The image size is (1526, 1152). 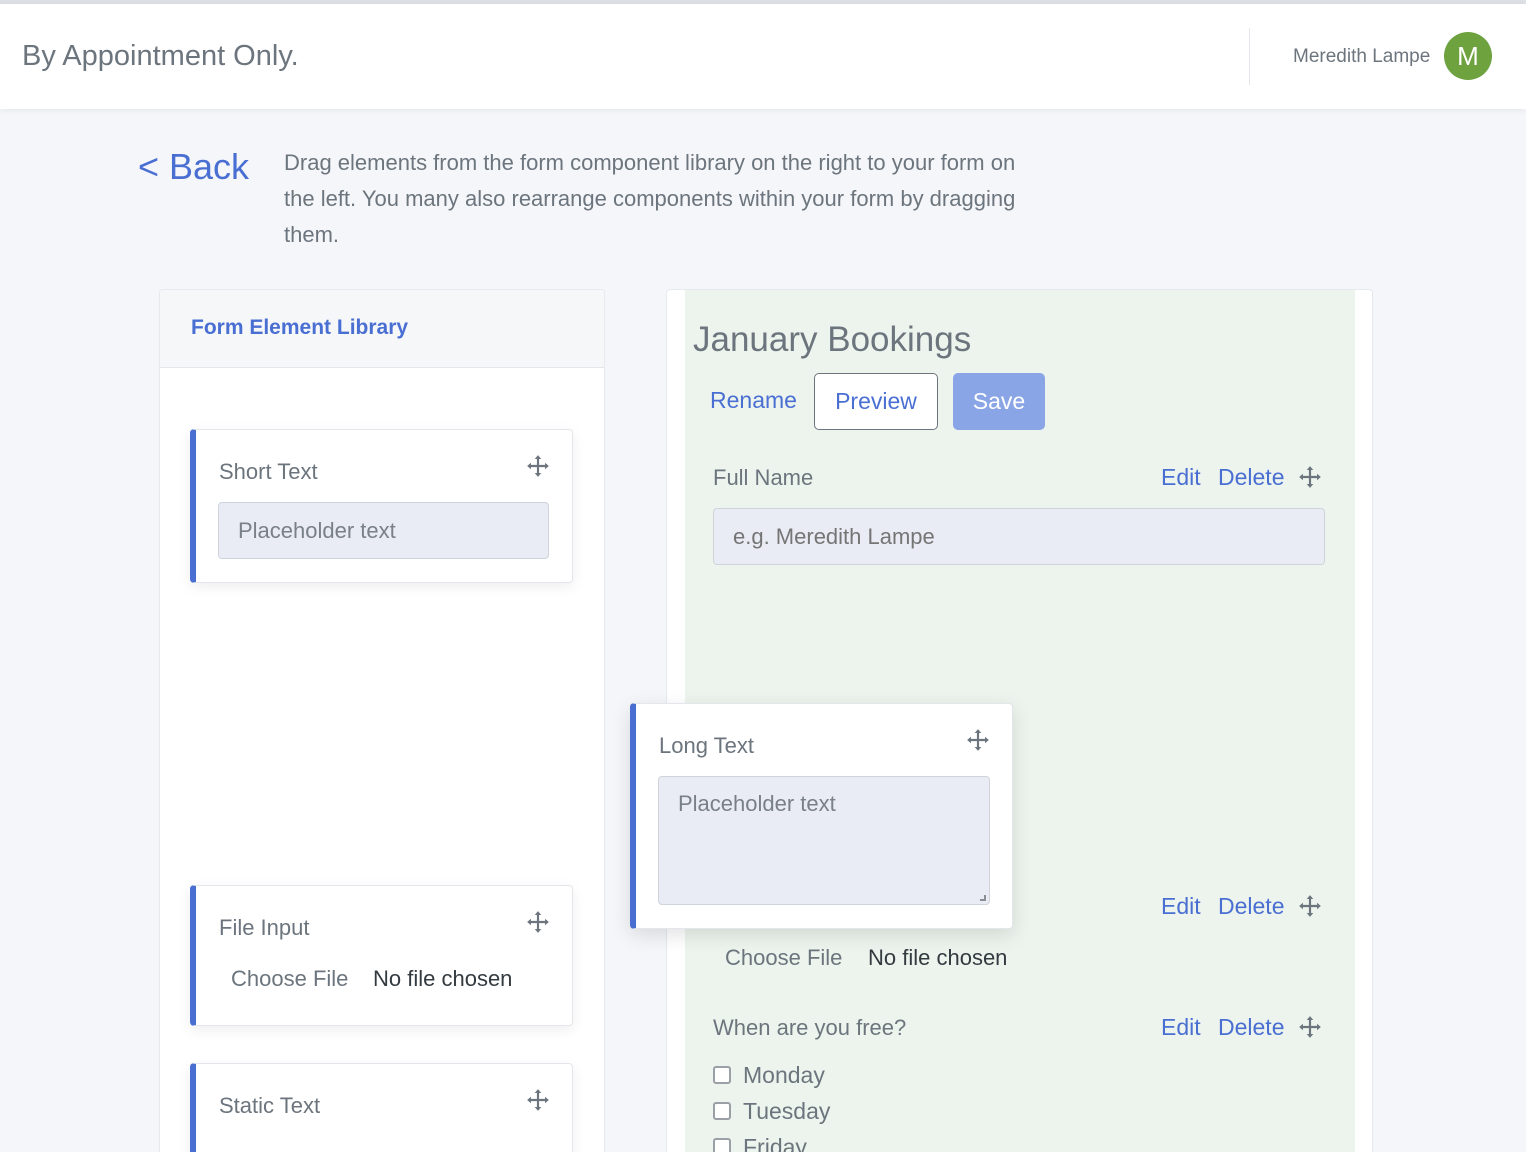 I want to click on form-title: January Bookings, so click(x=832, y=339).